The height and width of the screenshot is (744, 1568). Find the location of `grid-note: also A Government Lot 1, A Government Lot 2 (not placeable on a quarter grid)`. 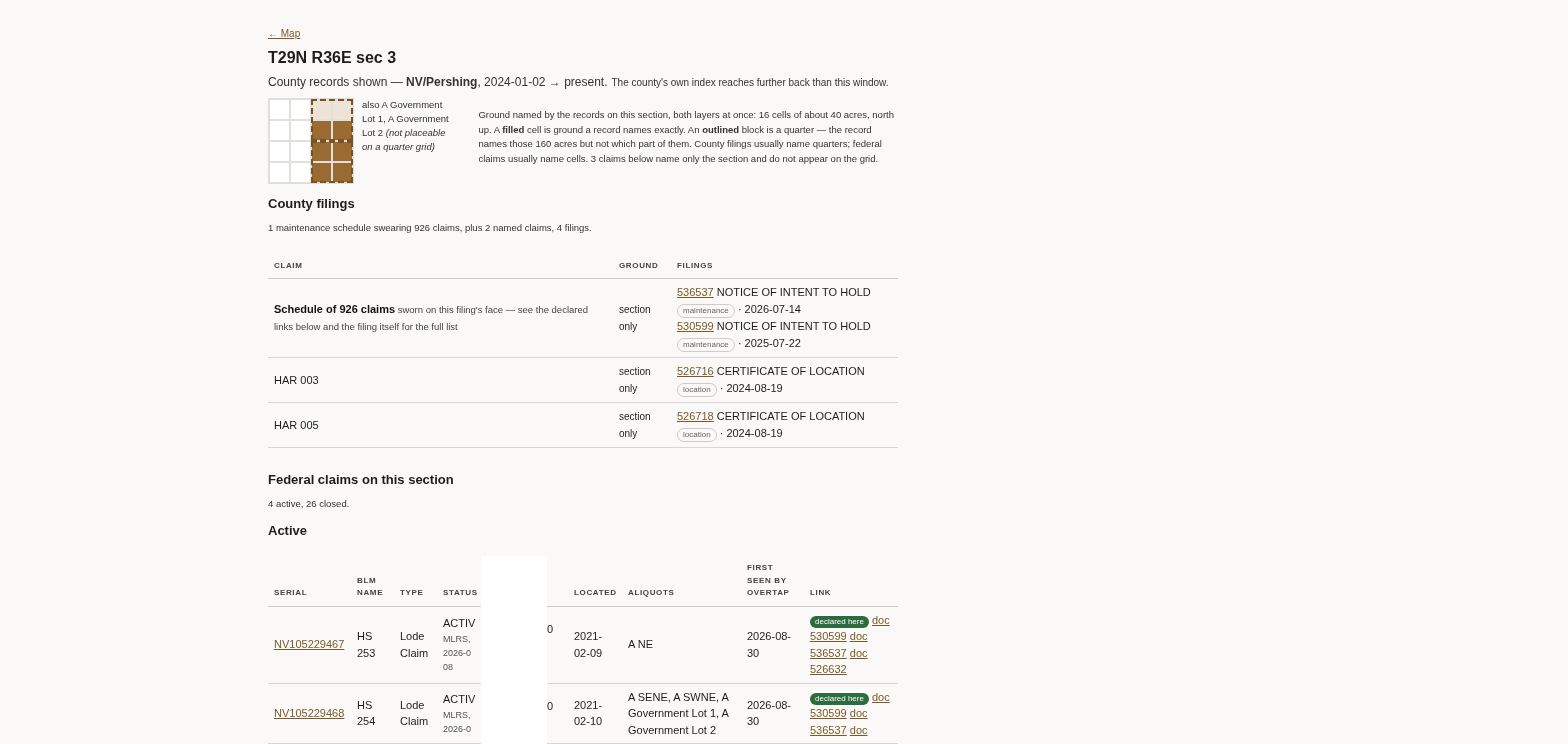

grid-note: also A Government Lot 1, A Government Lot 2 (not placeable on a quarter grid) is located at coordinates (406, 126).